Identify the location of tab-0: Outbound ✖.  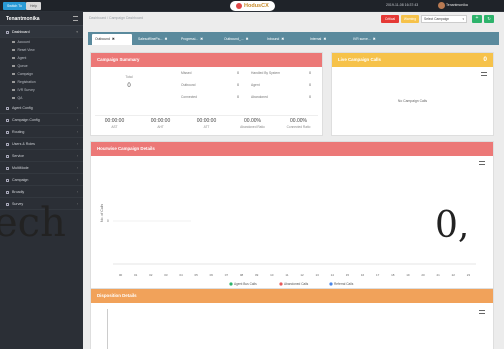
(112, 39).